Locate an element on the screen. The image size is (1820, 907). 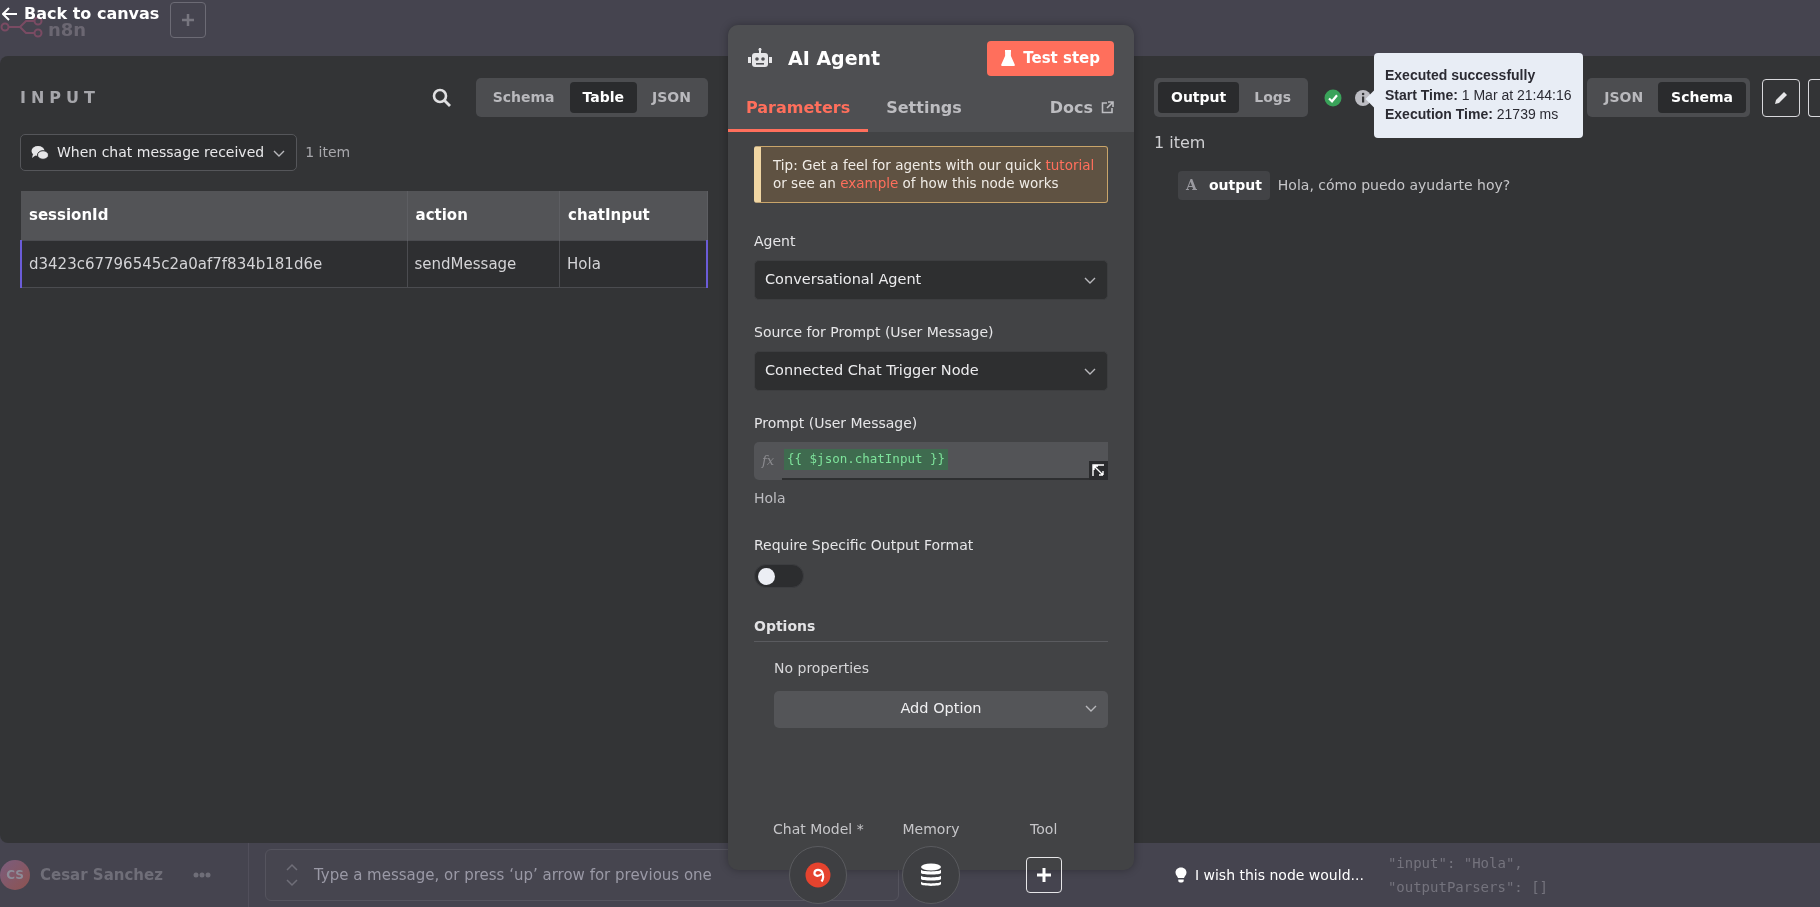
mode-tab: Logs is located at coordinates (1273, 97).